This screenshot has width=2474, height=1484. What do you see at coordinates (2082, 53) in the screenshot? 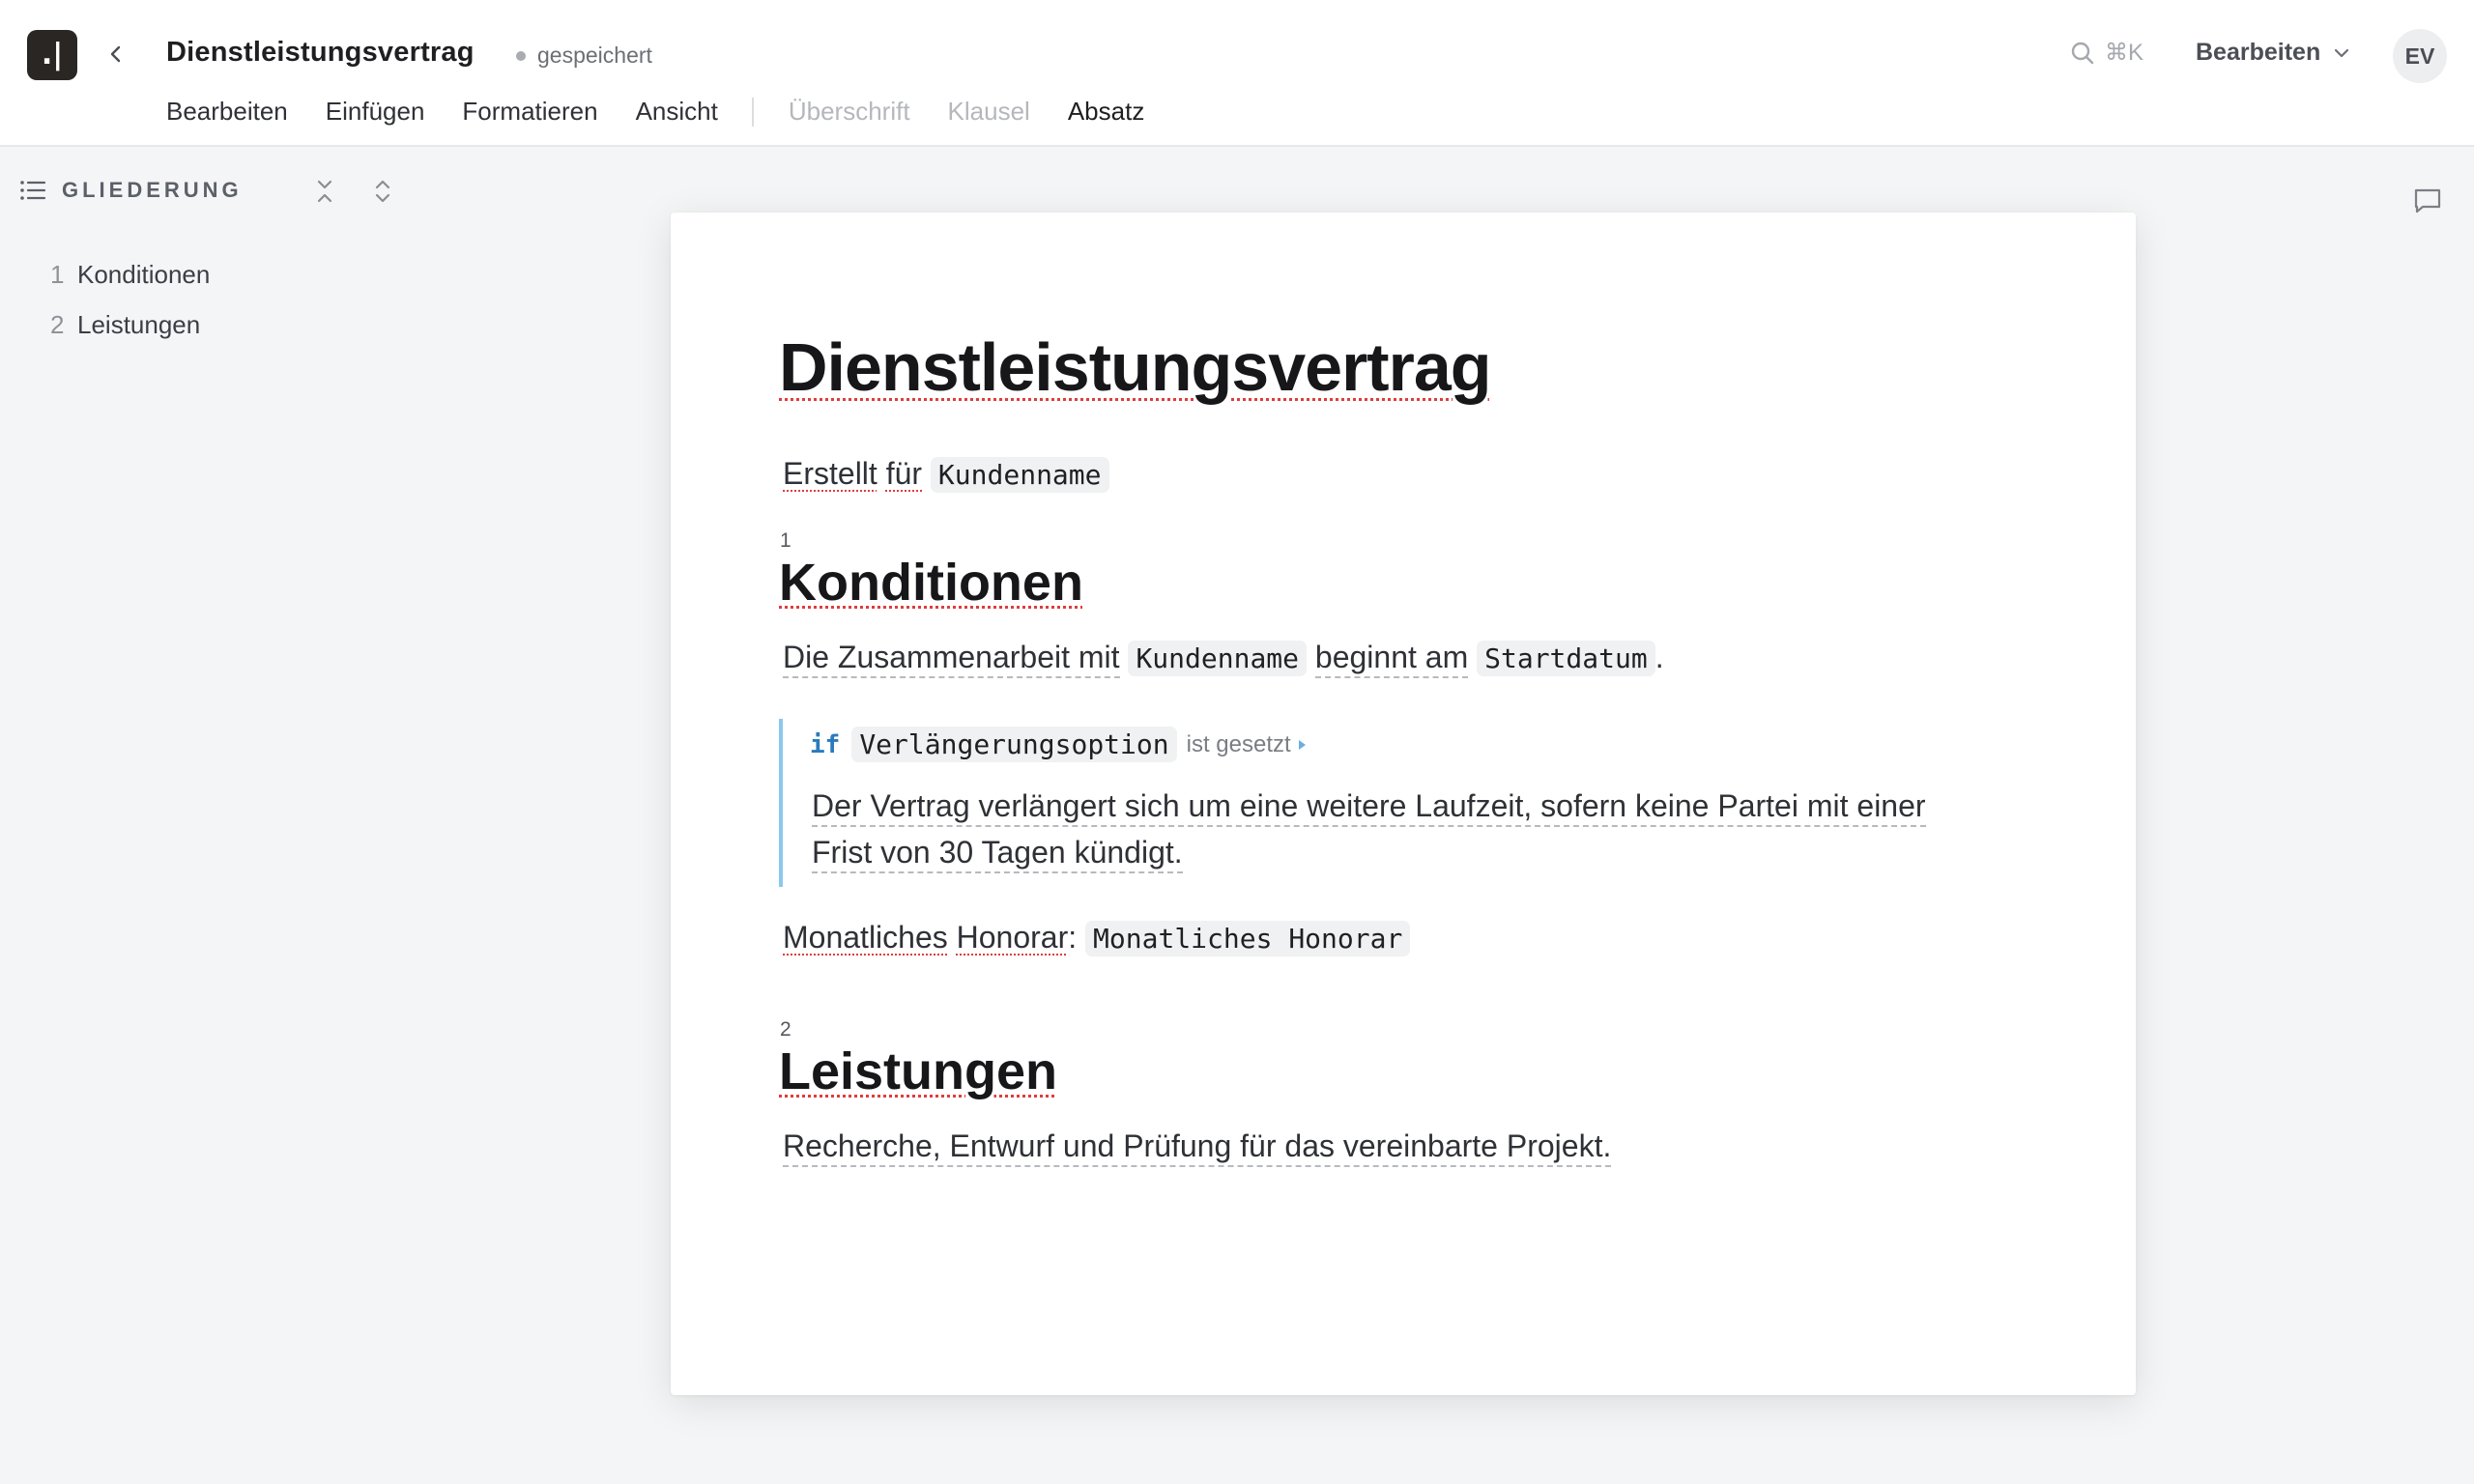
I see `search-icon` at bounding box center [2082, 53].